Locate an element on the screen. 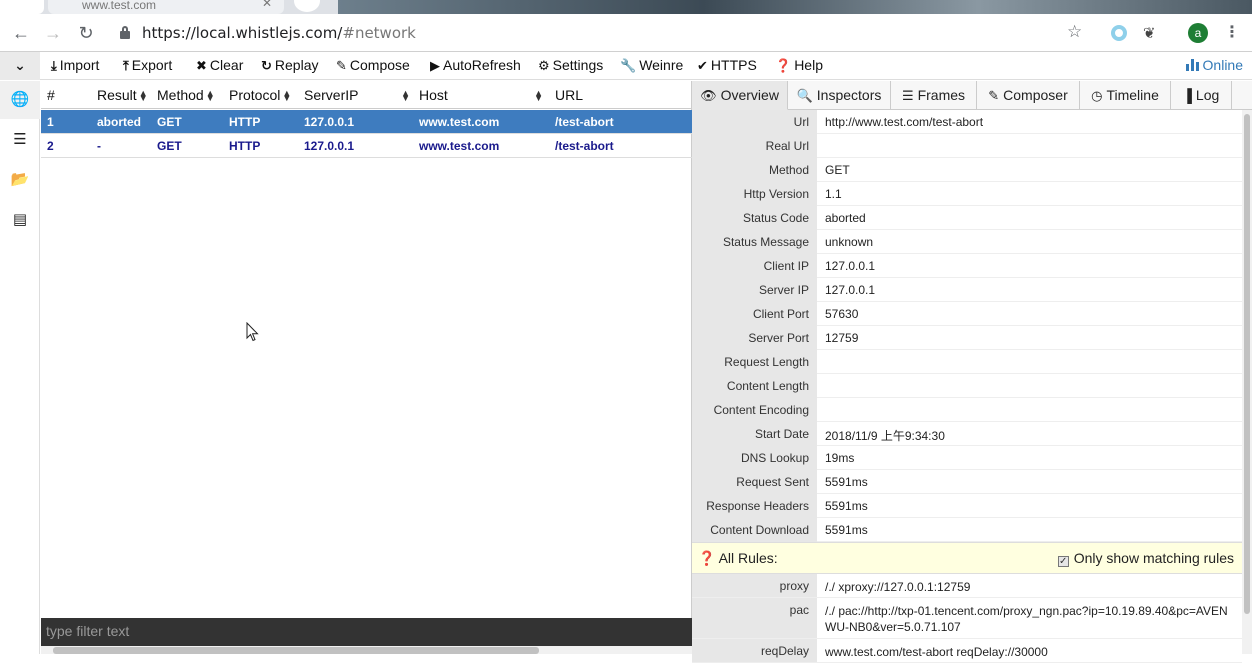 The image size is (1252, 663). forward-arrow-icon: → is located at coordinates (53, 33).